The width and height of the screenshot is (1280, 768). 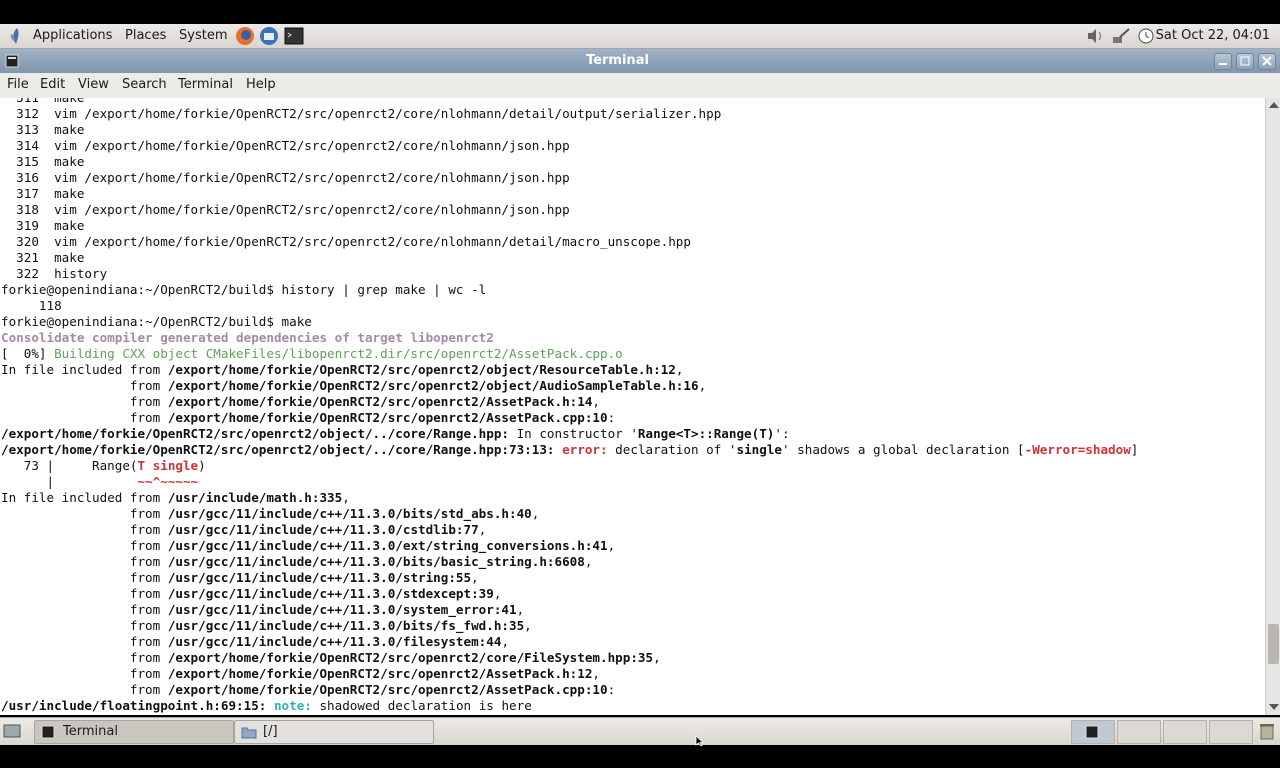 What do you see at coordinates (270, 731) in the screenshot?
I see `task-folder-label: [/]` at bounding box center [270, 731].